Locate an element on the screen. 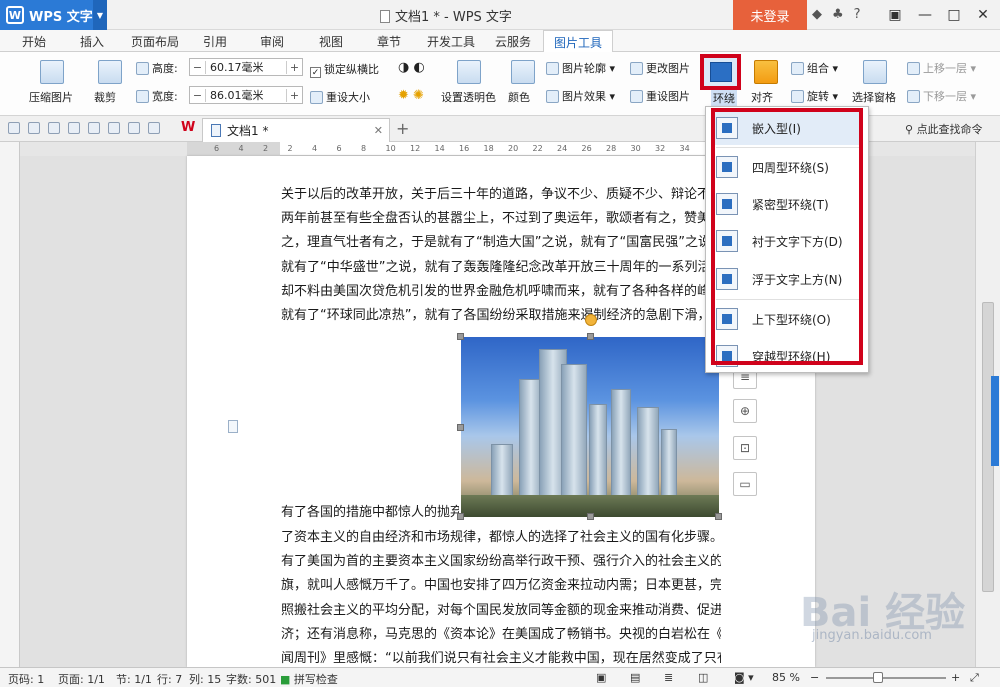 The image size is (1000, 687). outline-view-icon: ≣ is located at coordinates (668, 677).